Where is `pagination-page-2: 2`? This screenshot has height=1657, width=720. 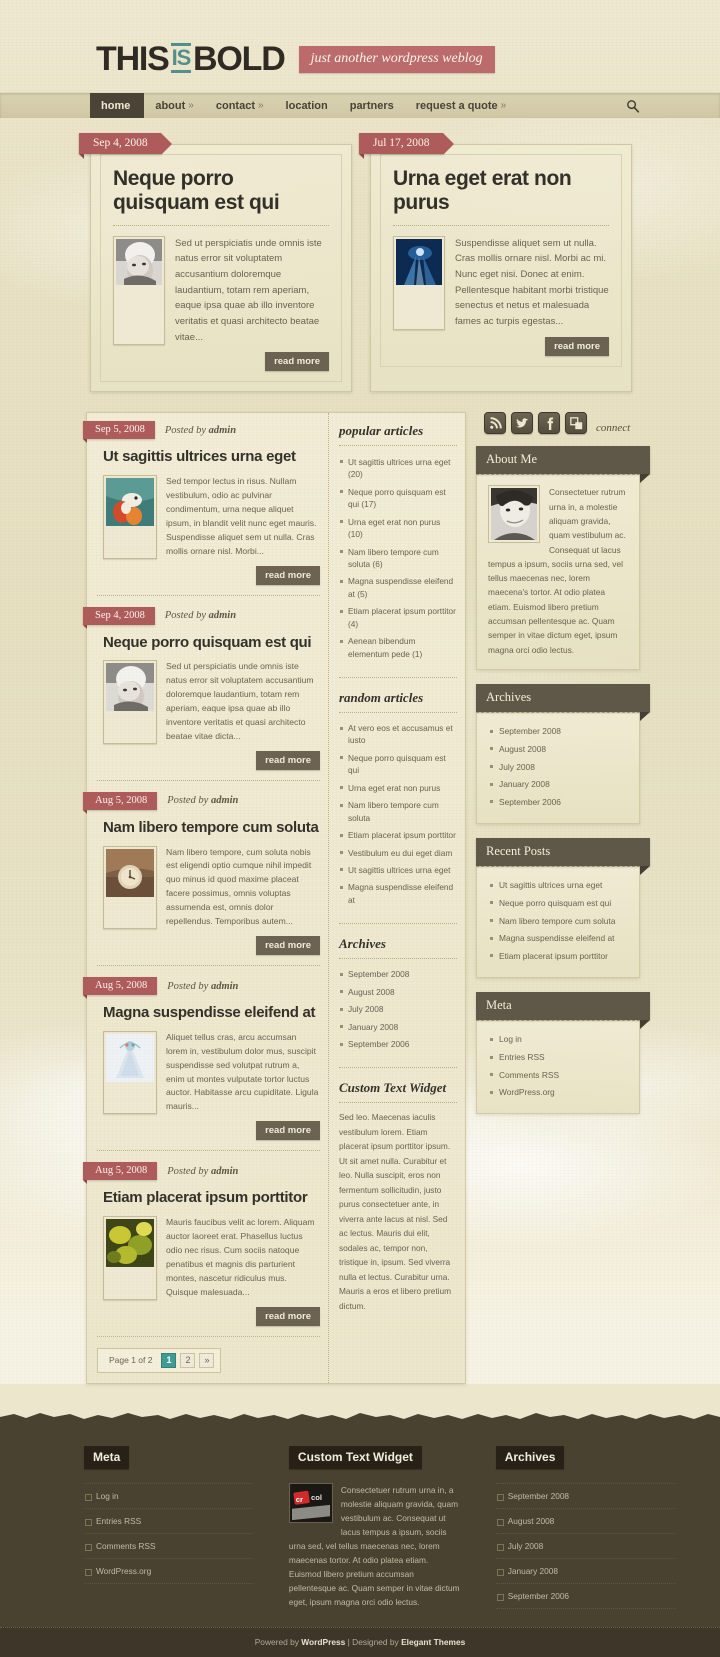
pagination-page-2: 2 is located at coordinates (188, 1360).